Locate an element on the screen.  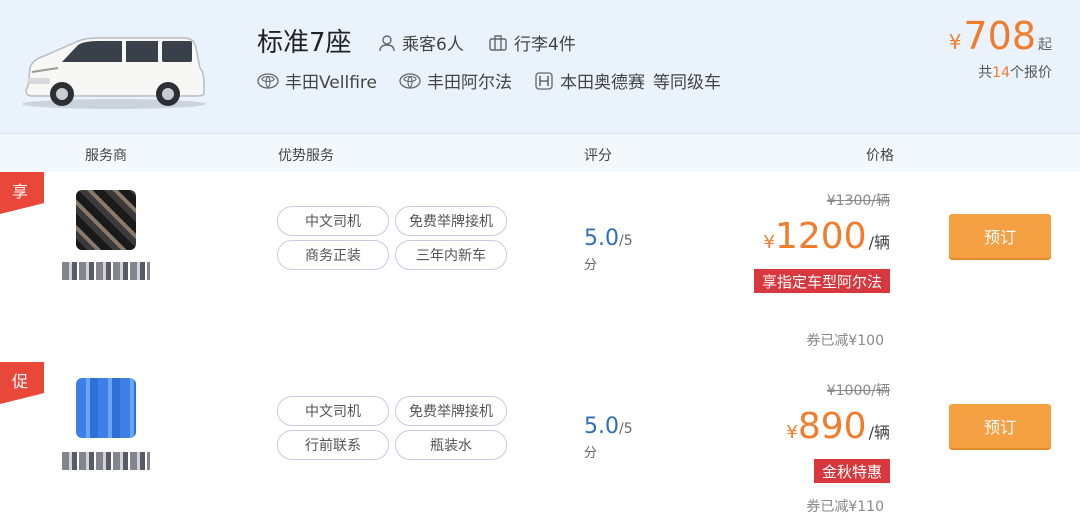
offer-price-amount: 890 is located at coordinates (832, 426).